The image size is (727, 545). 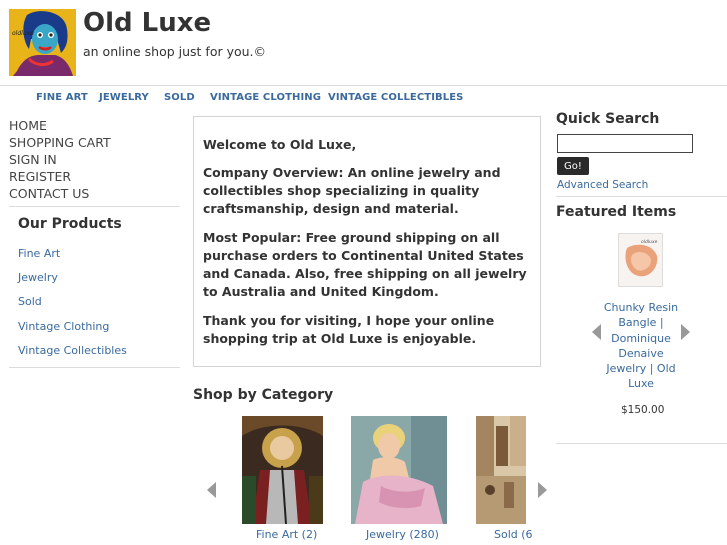 I want to click on menu-contact-us: CONTACT US, so click(x=49, y=193).